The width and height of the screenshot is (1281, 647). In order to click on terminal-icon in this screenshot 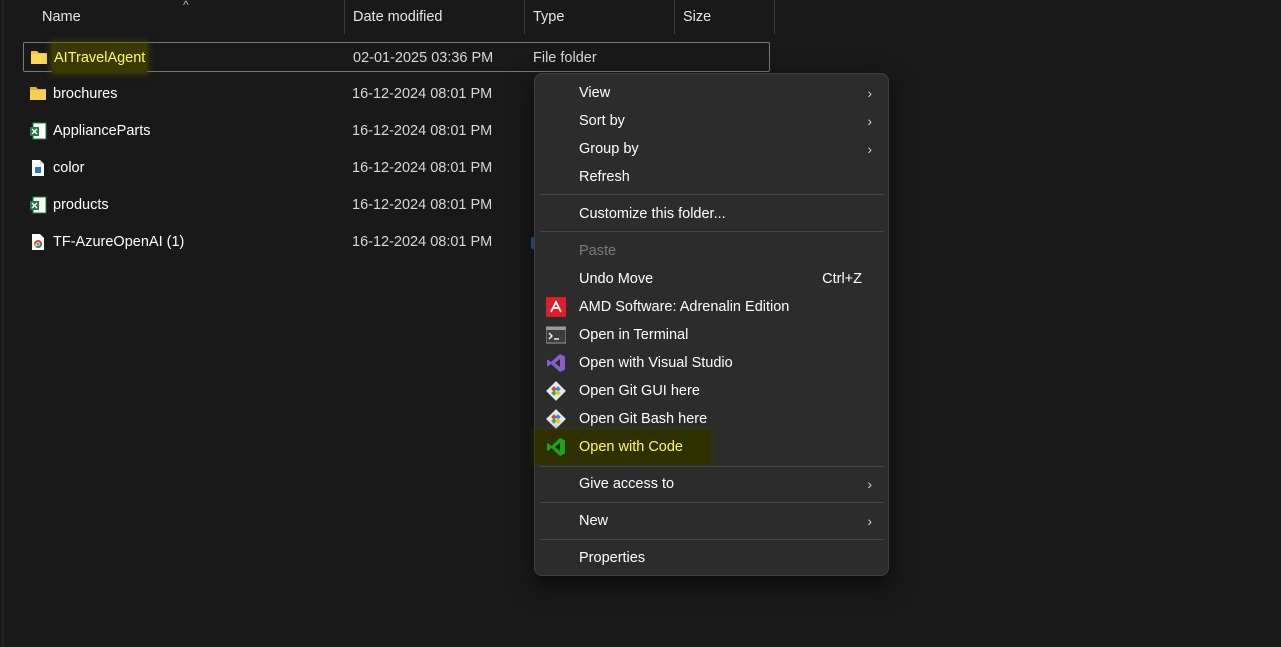, I will do `click(556, 335)`.